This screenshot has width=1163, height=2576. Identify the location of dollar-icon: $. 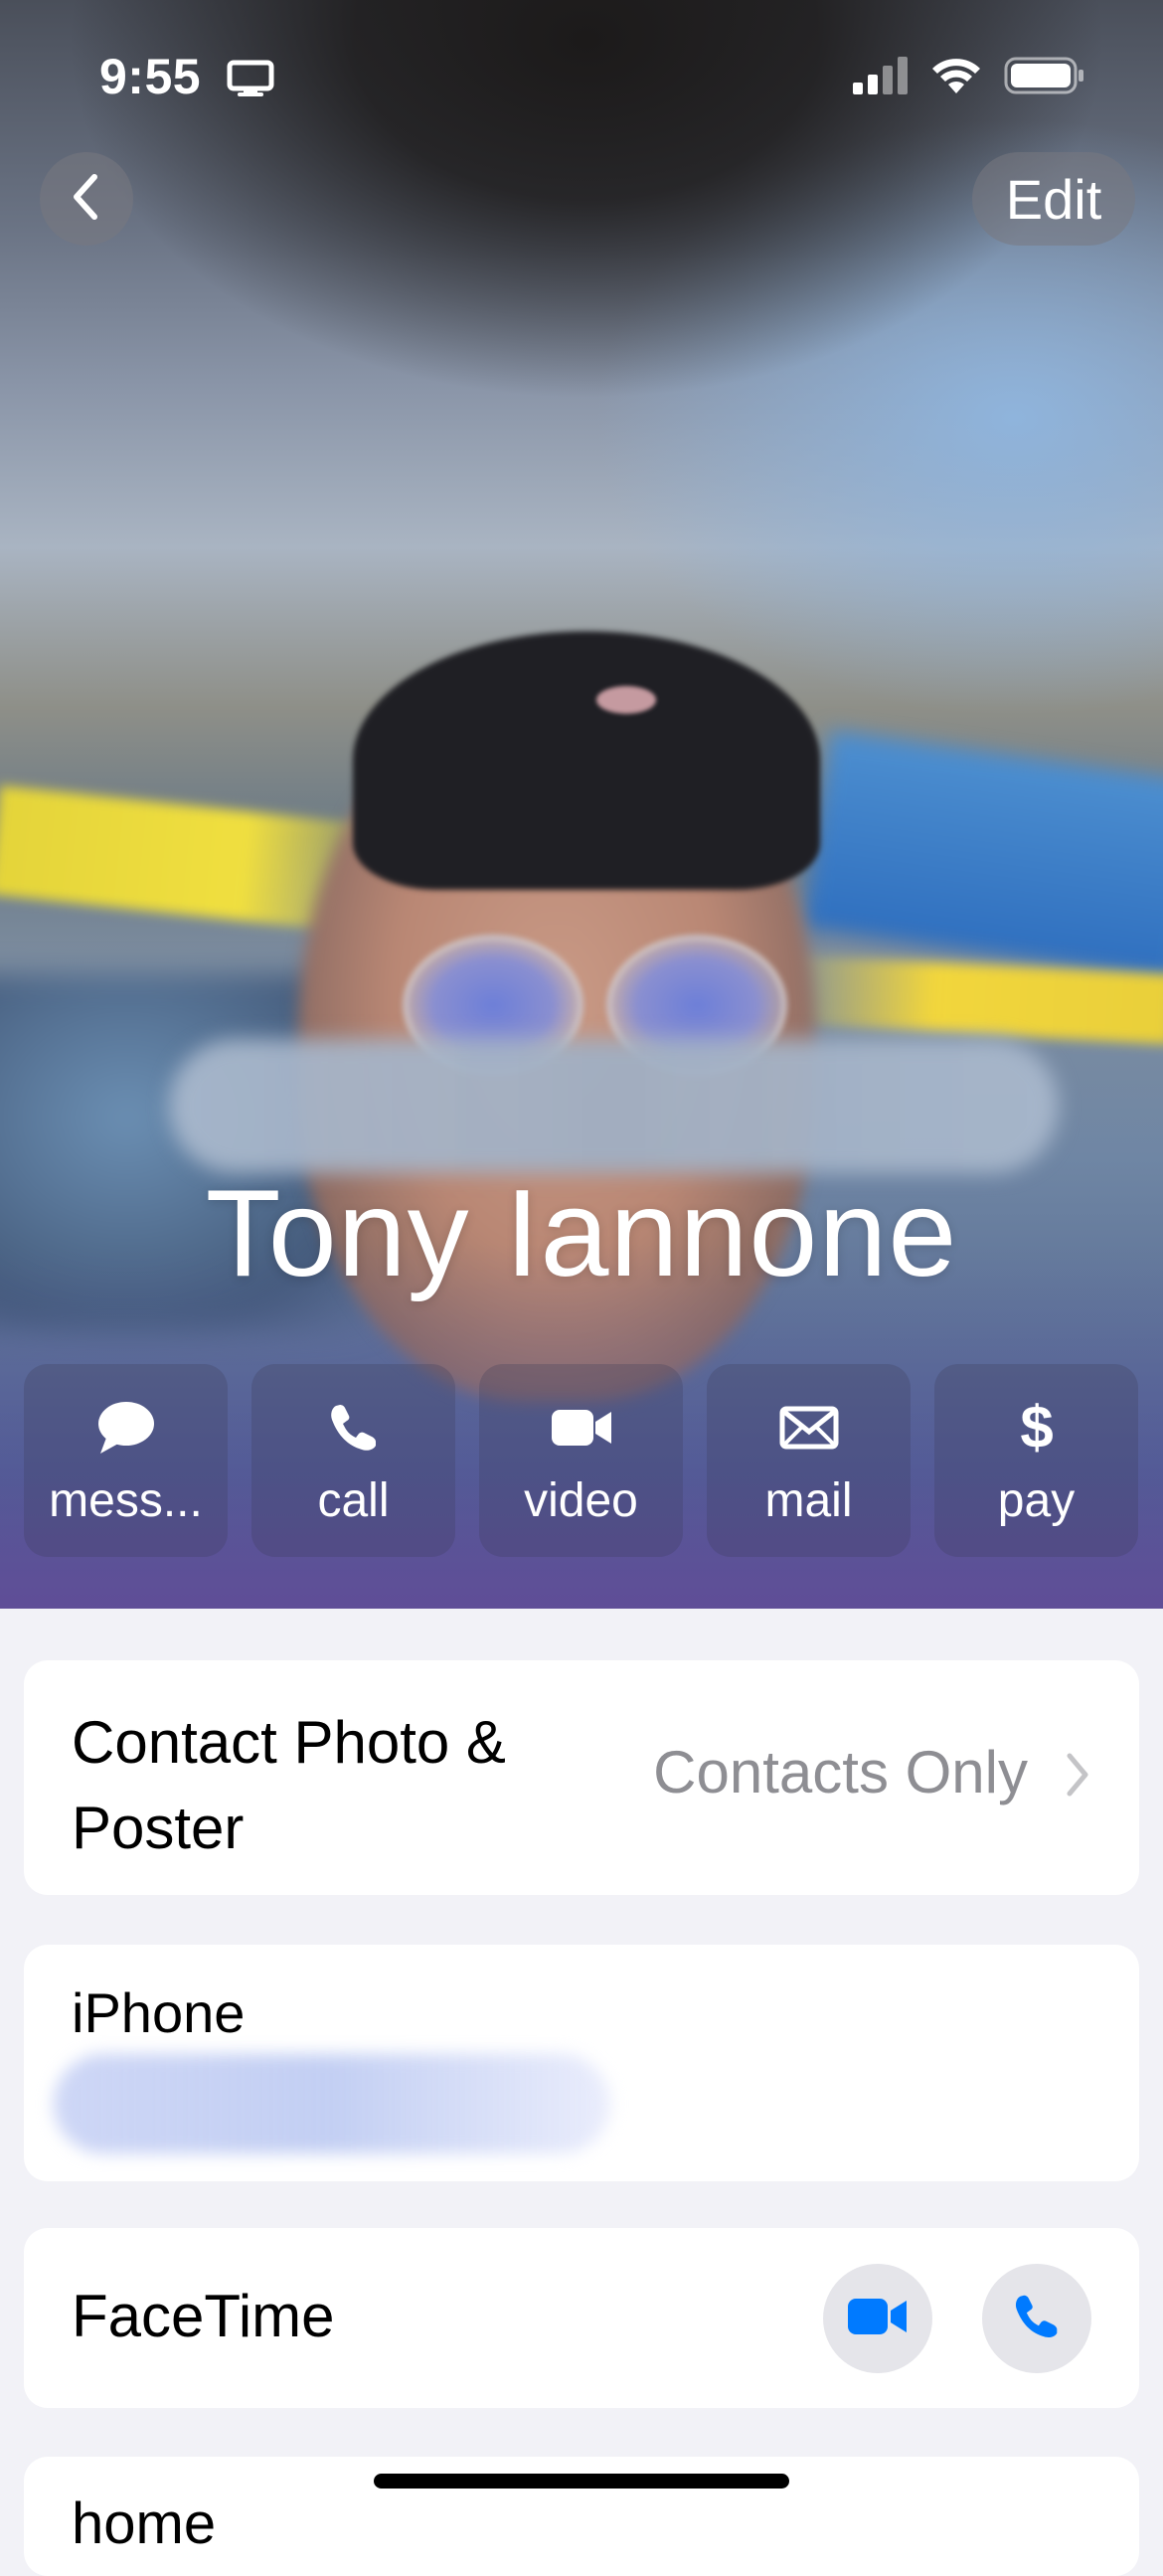
(1037, 1428).